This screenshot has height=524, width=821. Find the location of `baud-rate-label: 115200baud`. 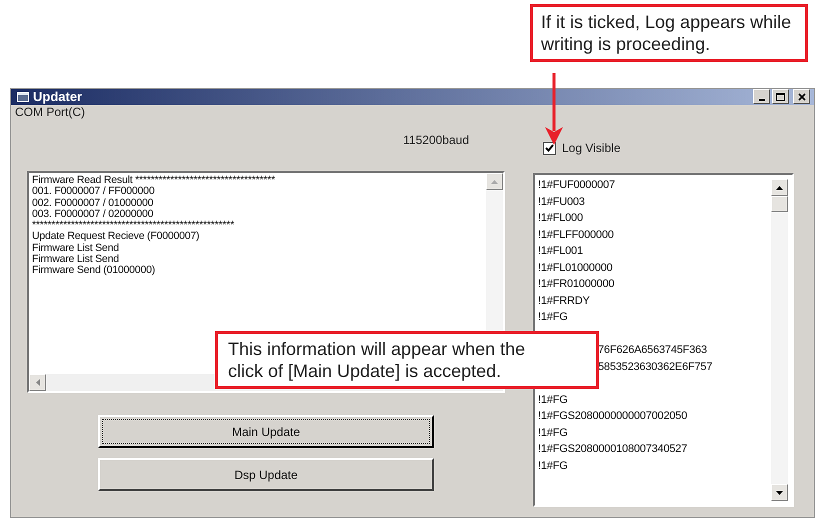

baud-rate-label: 115200baud is located at coordinates (436, 140).